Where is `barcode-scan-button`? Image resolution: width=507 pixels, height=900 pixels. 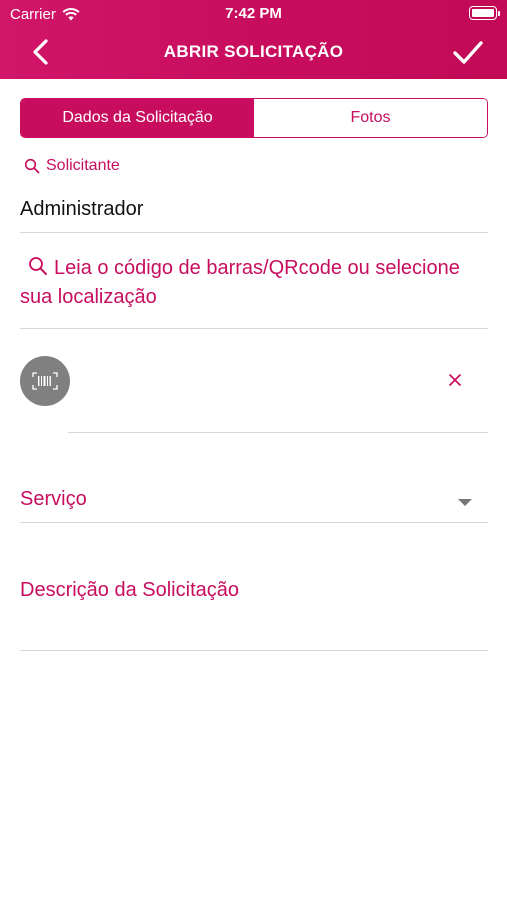
barcode-scan-button is located at coordinates (45, 381).